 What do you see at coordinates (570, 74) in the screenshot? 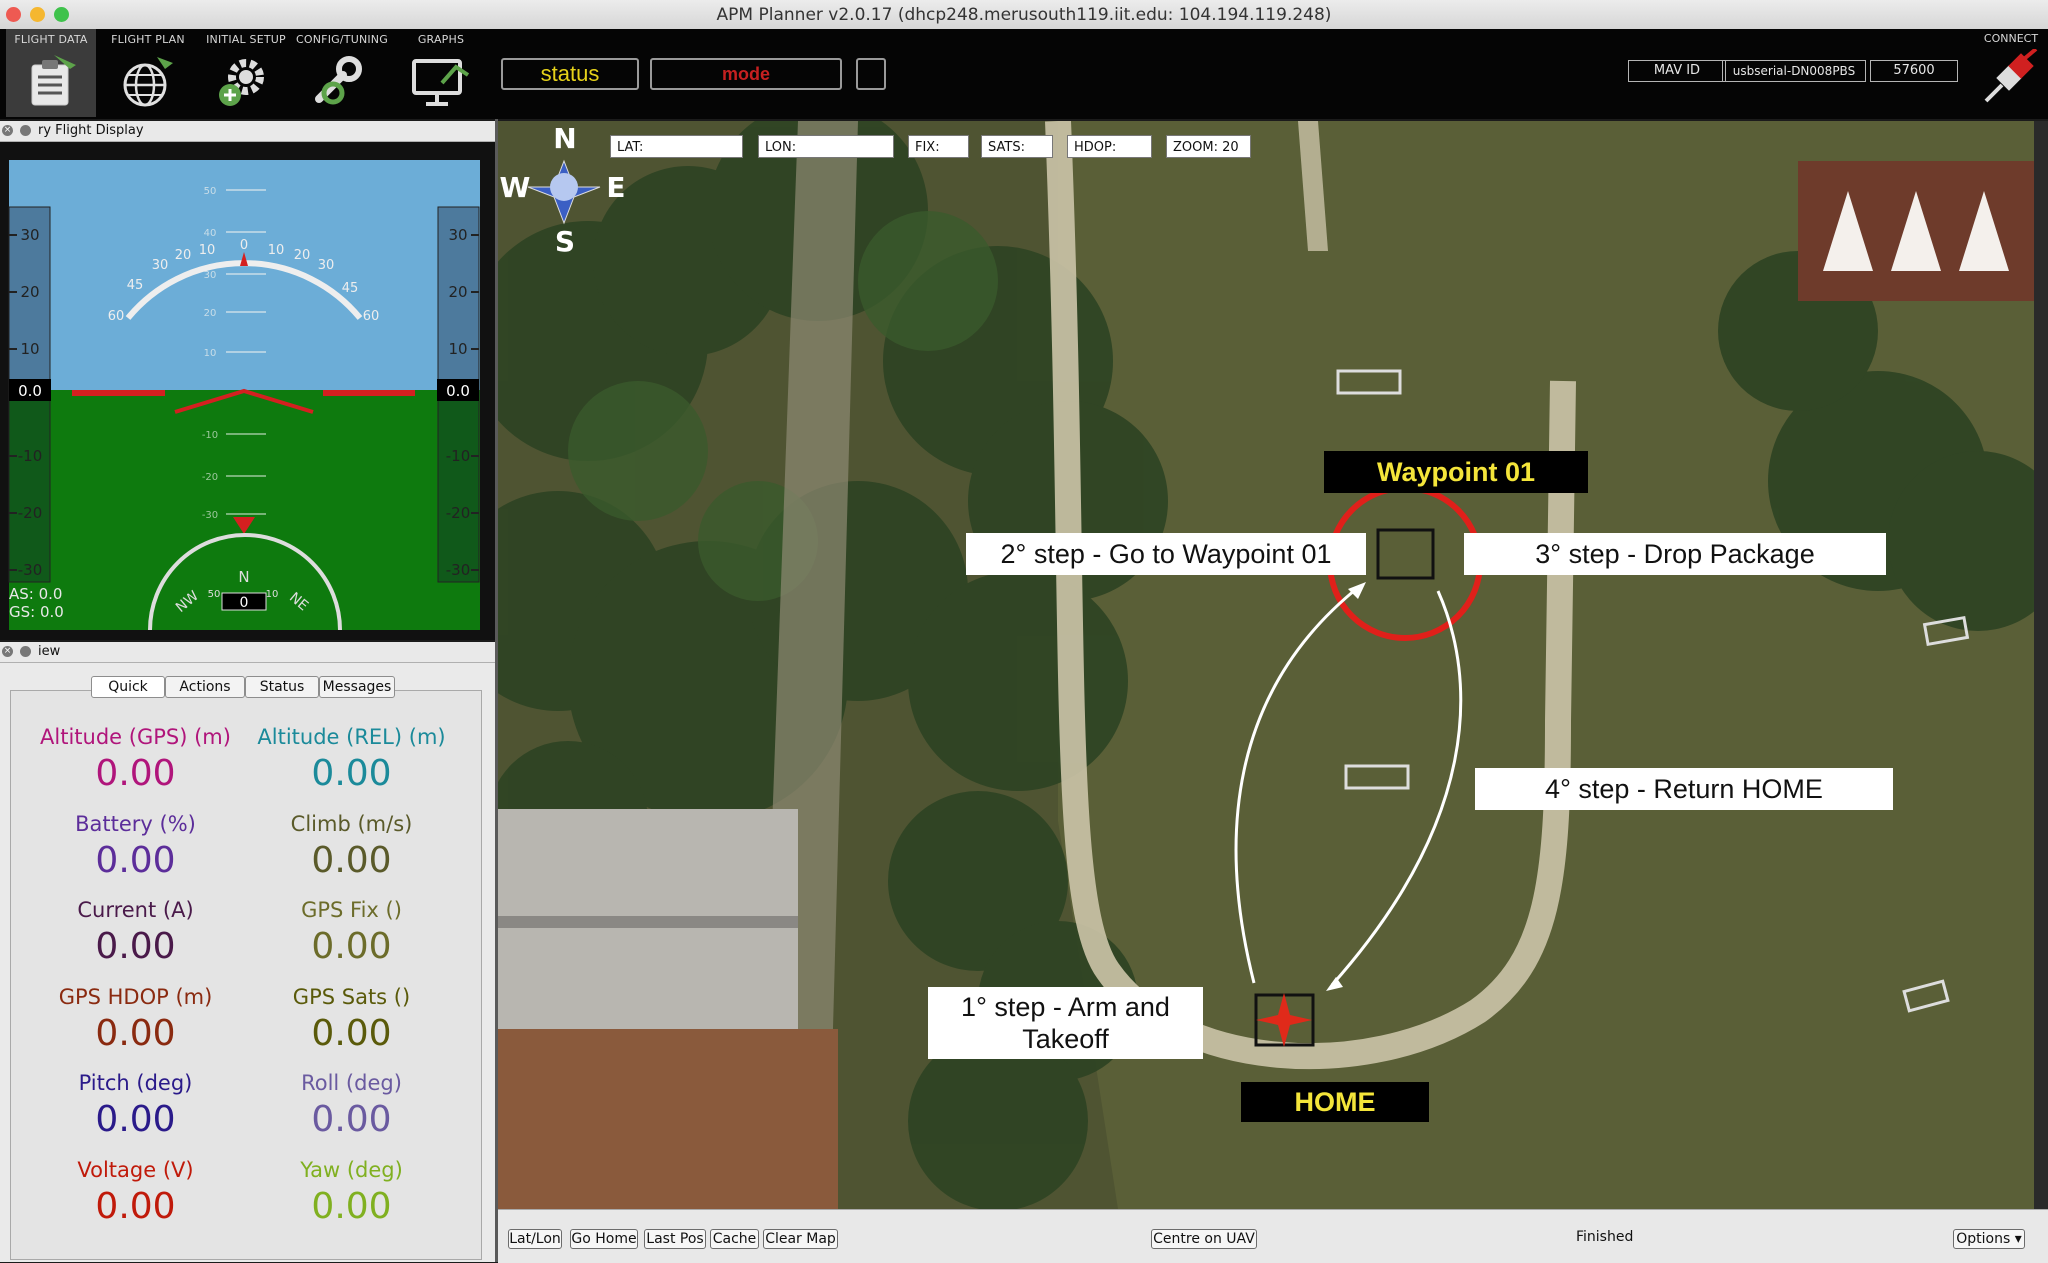
I see `status-indicator: status` at bounding box center [570, 74].